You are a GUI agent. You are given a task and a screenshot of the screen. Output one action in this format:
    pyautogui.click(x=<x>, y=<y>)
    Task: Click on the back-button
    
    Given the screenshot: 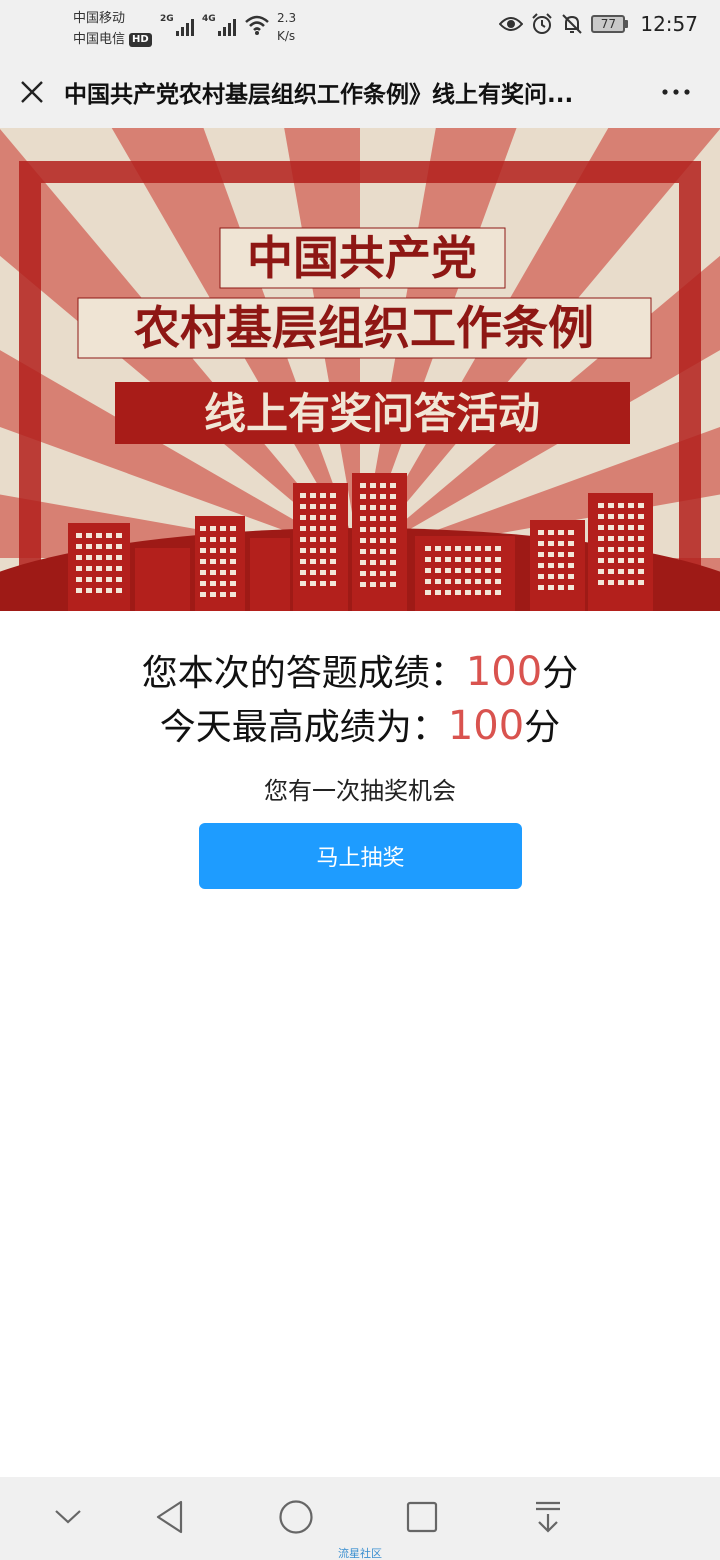 What is the action you would take?
    pyautogui.click(x=170, y=1517)
    